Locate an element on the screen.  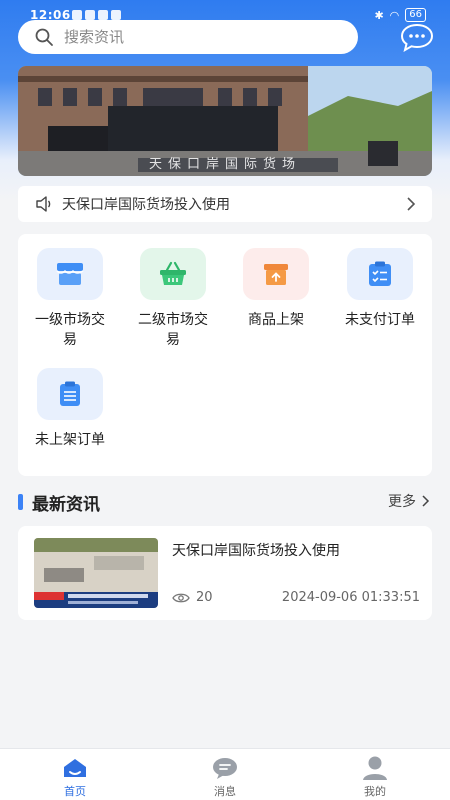
speaker-icon is located at coordinates (43, 204).